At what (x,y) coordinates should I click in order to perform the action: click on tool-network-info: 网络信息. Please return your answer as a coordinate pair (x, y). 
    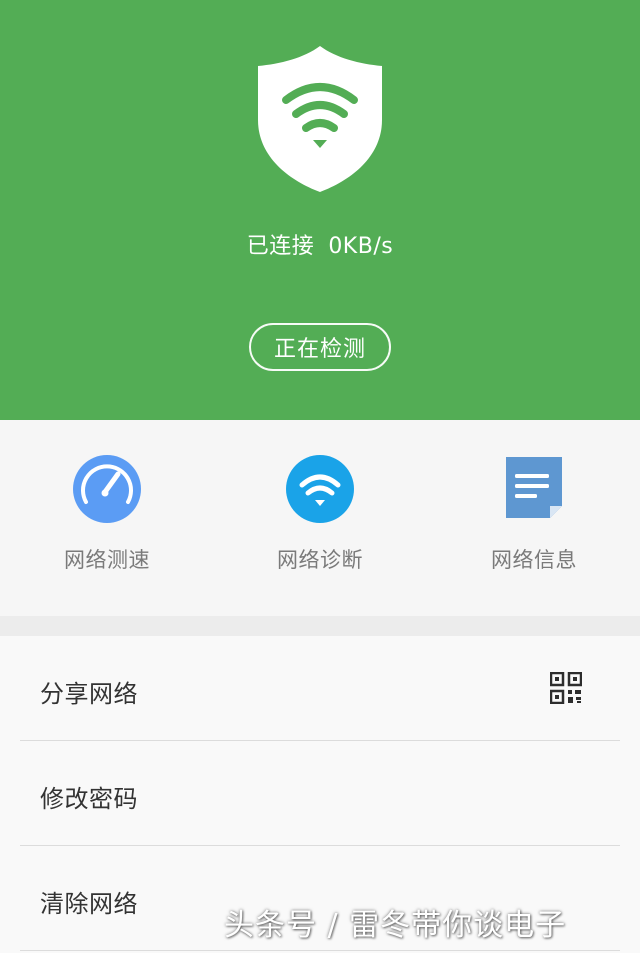
    Looking at the image, I should click on (534, 514).